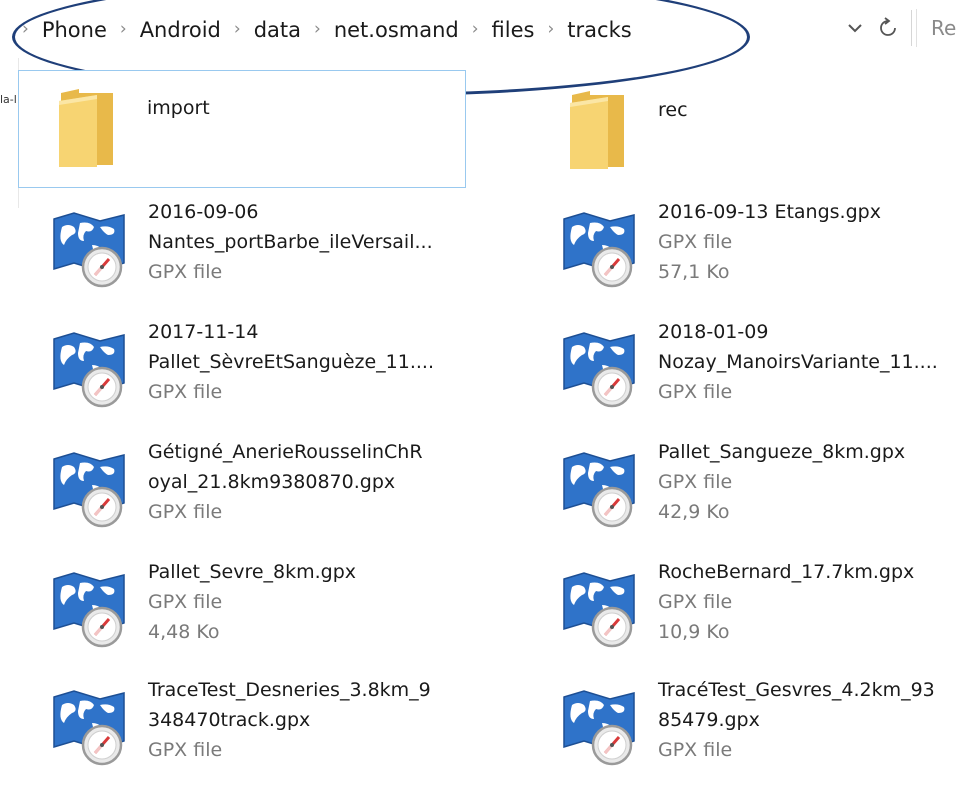  I want to click on item-text: Pallet_Sangueze_8km.gpx GPX file 42,9 Ko, so click(781, 482).